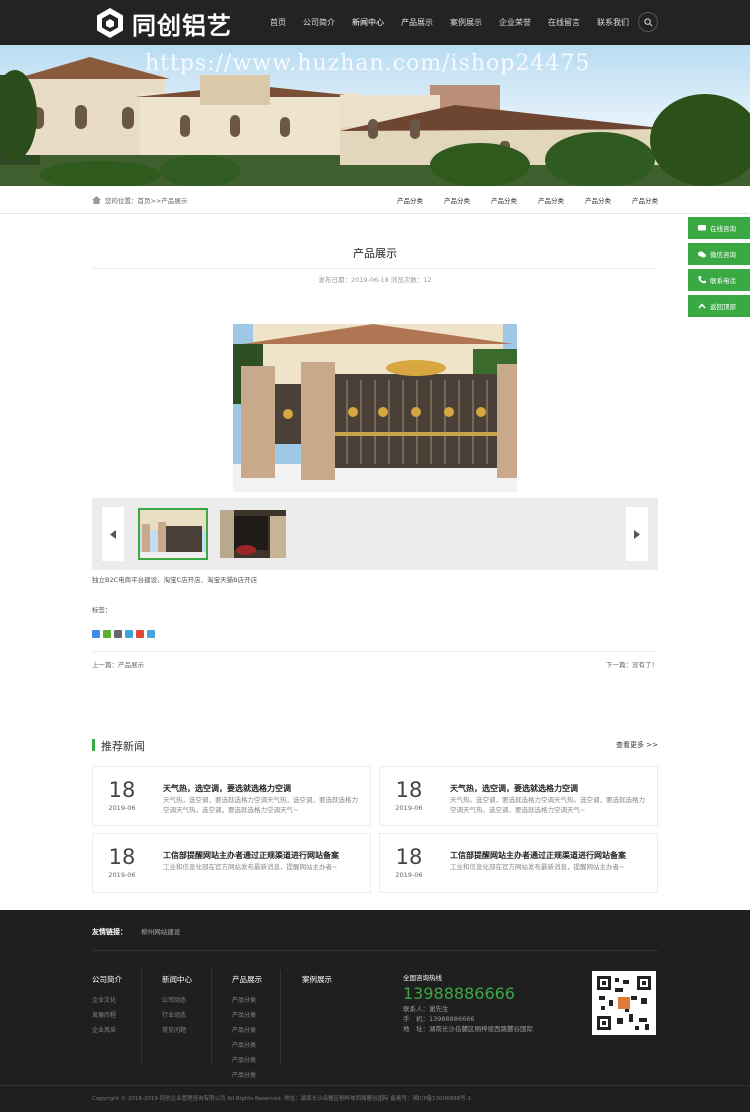 The height and width of the screenshot is (1112, 750). What do you see at coordinates (278, 22) in the screenshot?
I see `nav-home: 首页` at bounding box center [278, 22].